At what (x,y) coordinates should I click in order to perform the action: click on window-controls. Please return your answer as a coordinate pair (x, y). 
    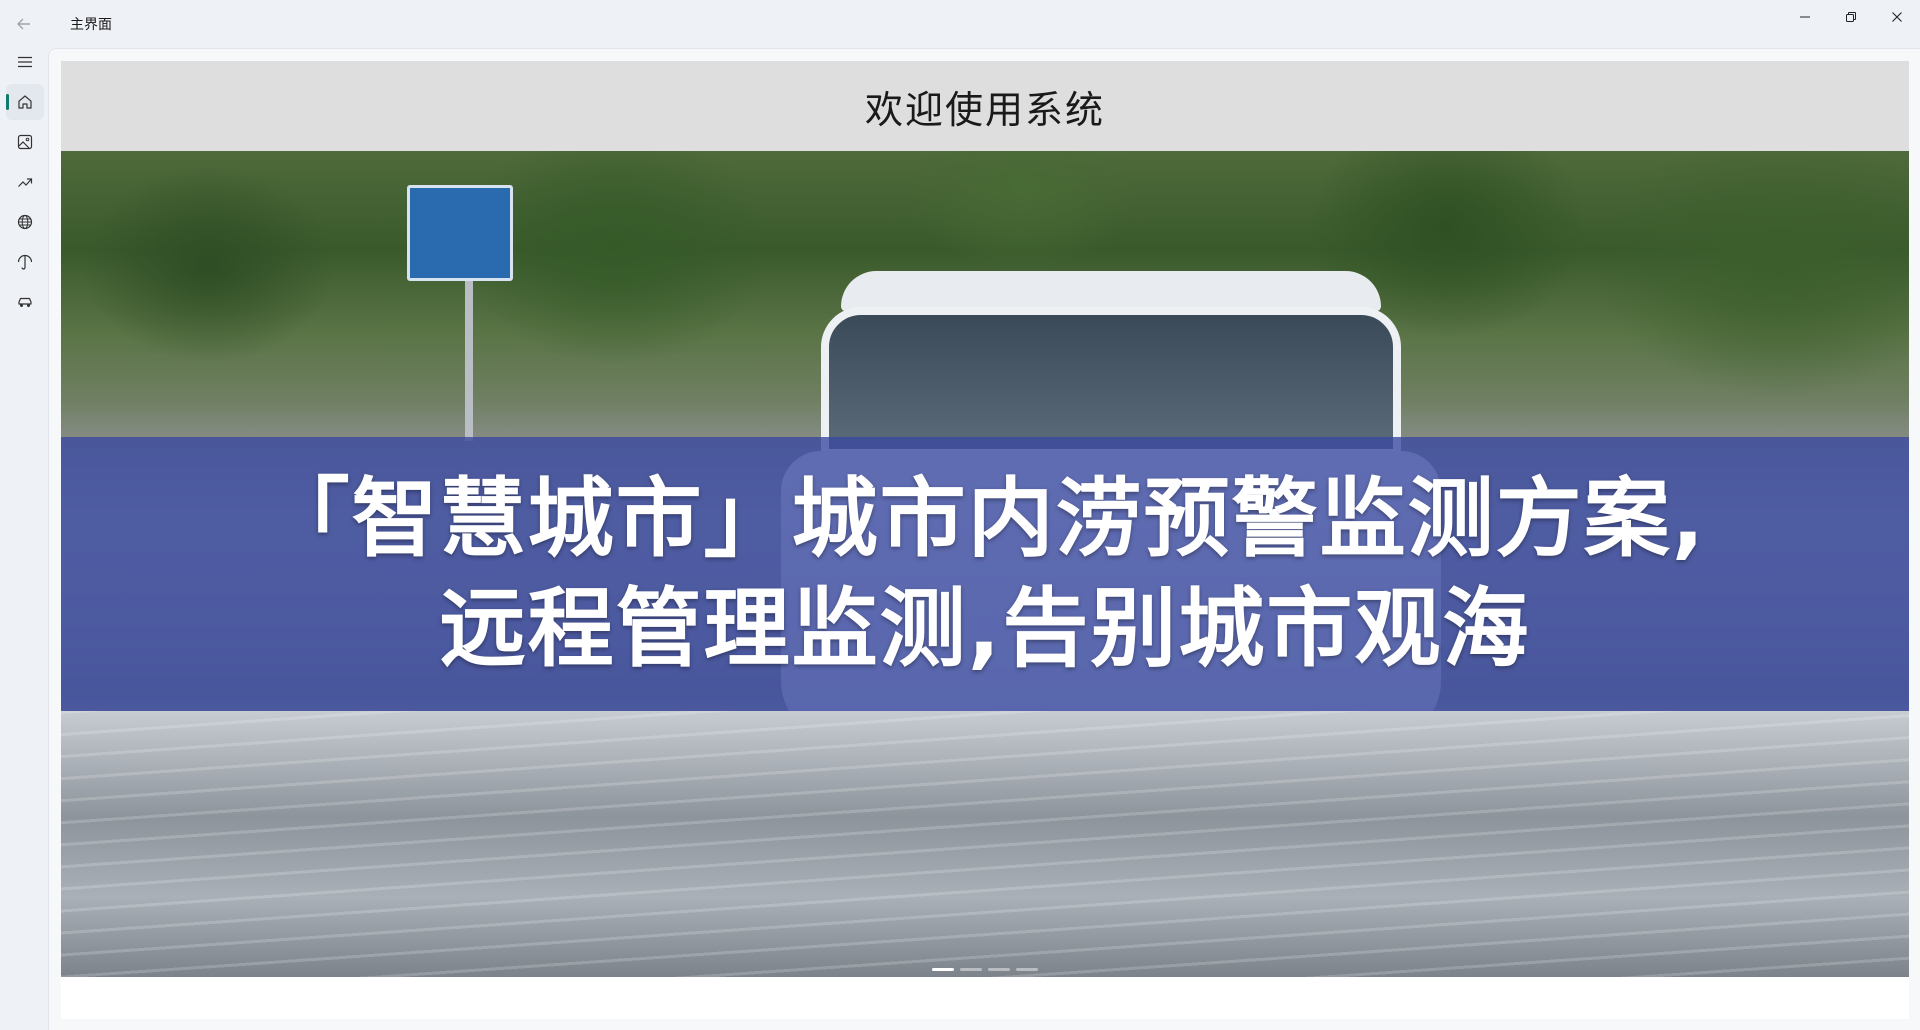
    Looking at the image, I should click on (1851, 17).